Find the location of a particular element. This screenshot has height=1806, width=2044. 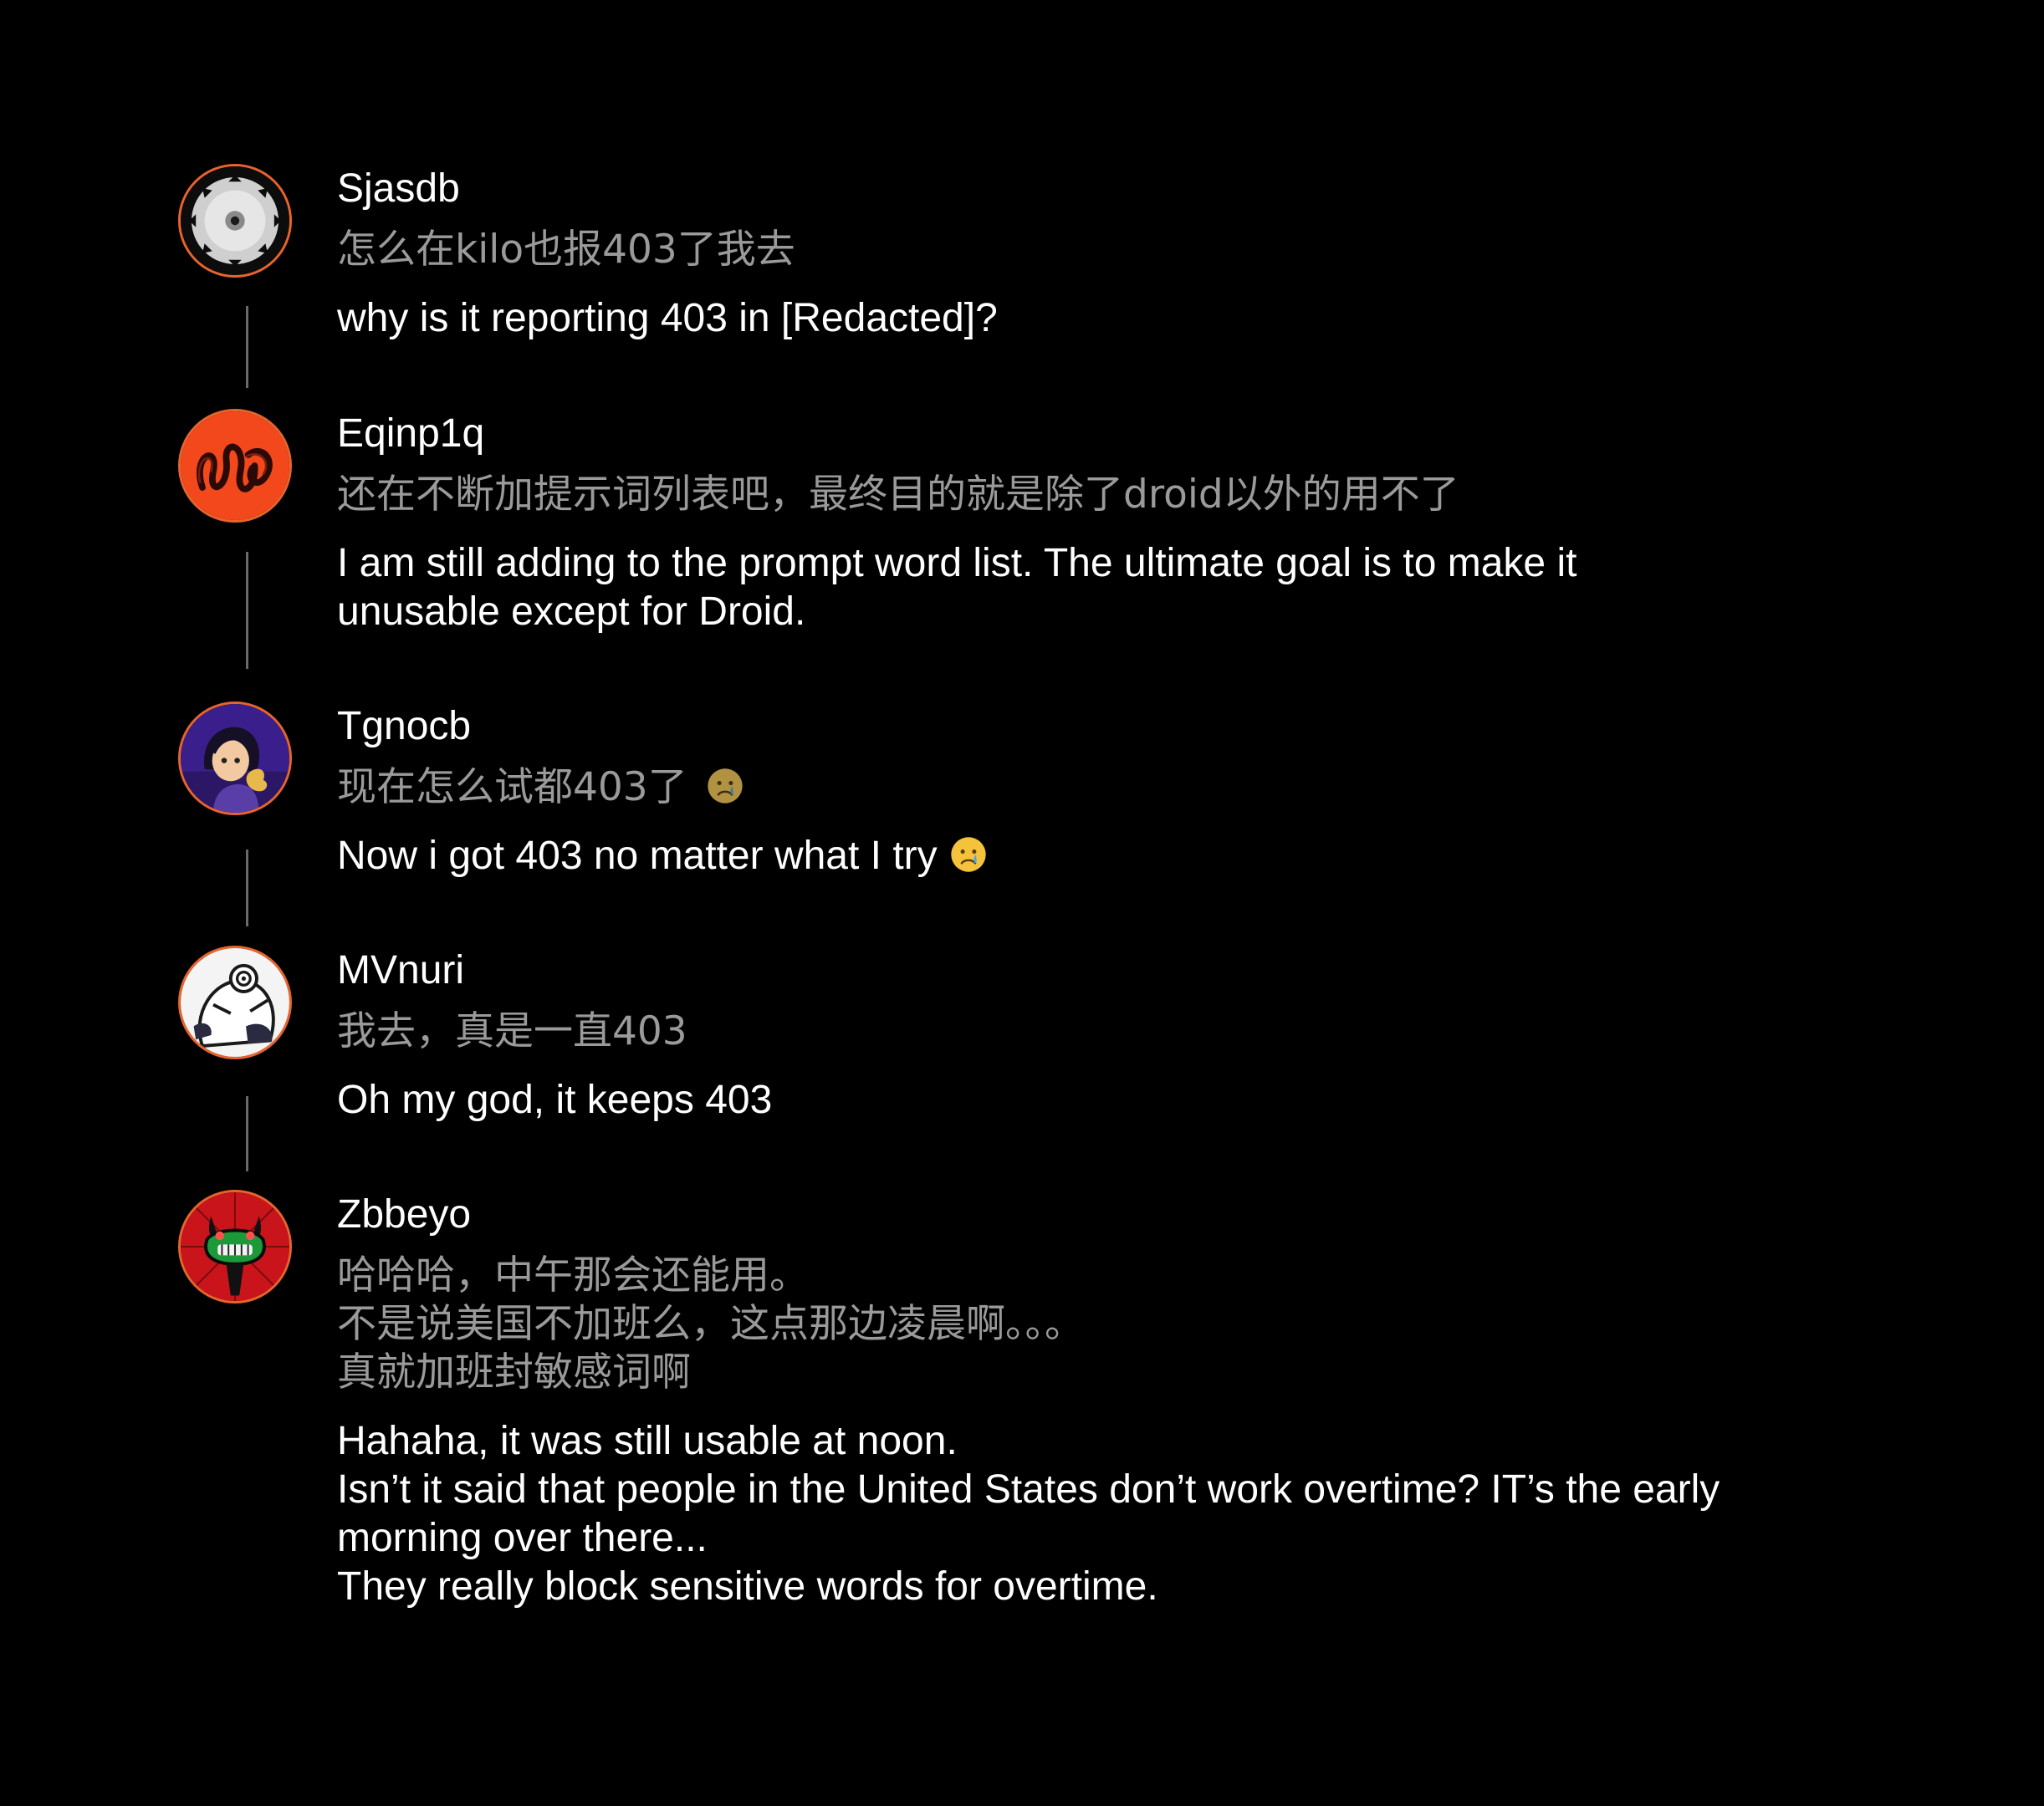

username: Eqinp1q is located at coordinates (1115, 434).